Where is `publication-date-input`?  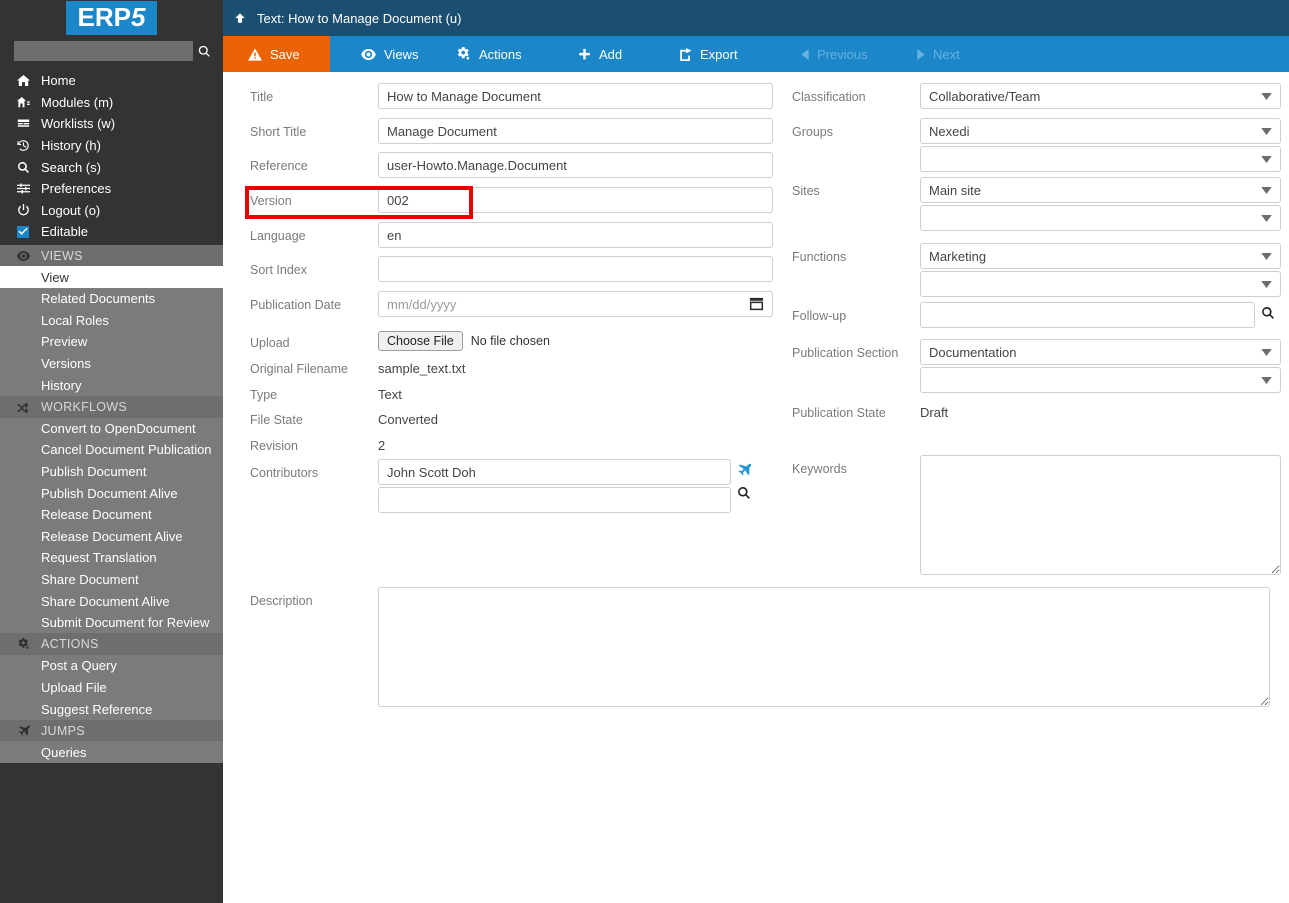
publication-date-input is located at coordinates (575, 304).